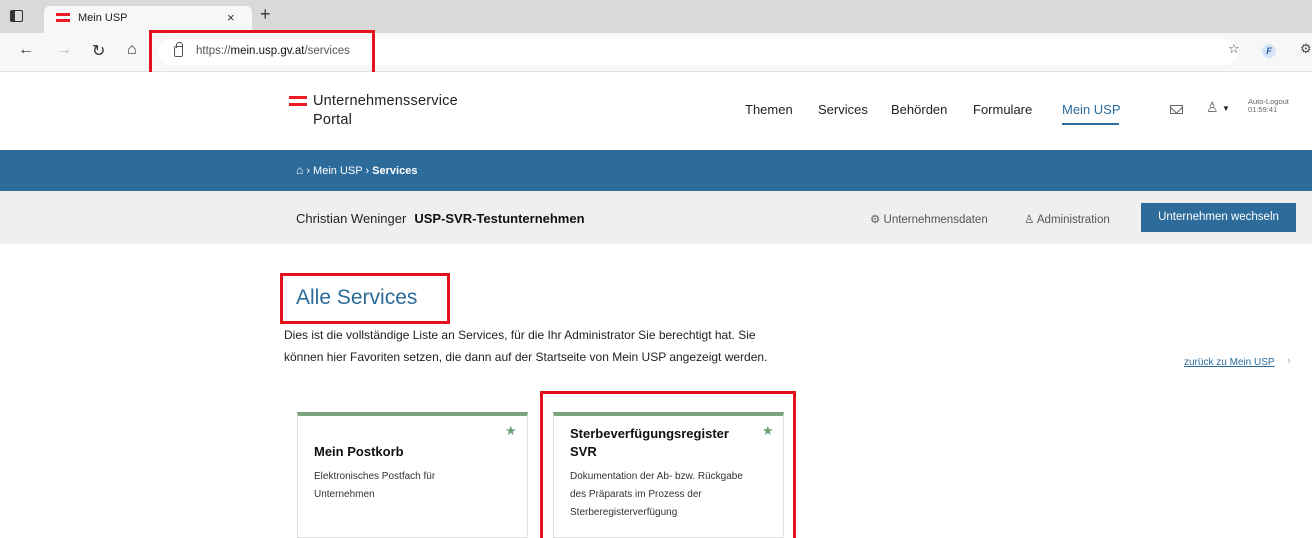 The image size is (1312, 538). Describe the element at coordinates (1002, 109) in the screenshot. I see `nav-formulare: Formulare` at that location.